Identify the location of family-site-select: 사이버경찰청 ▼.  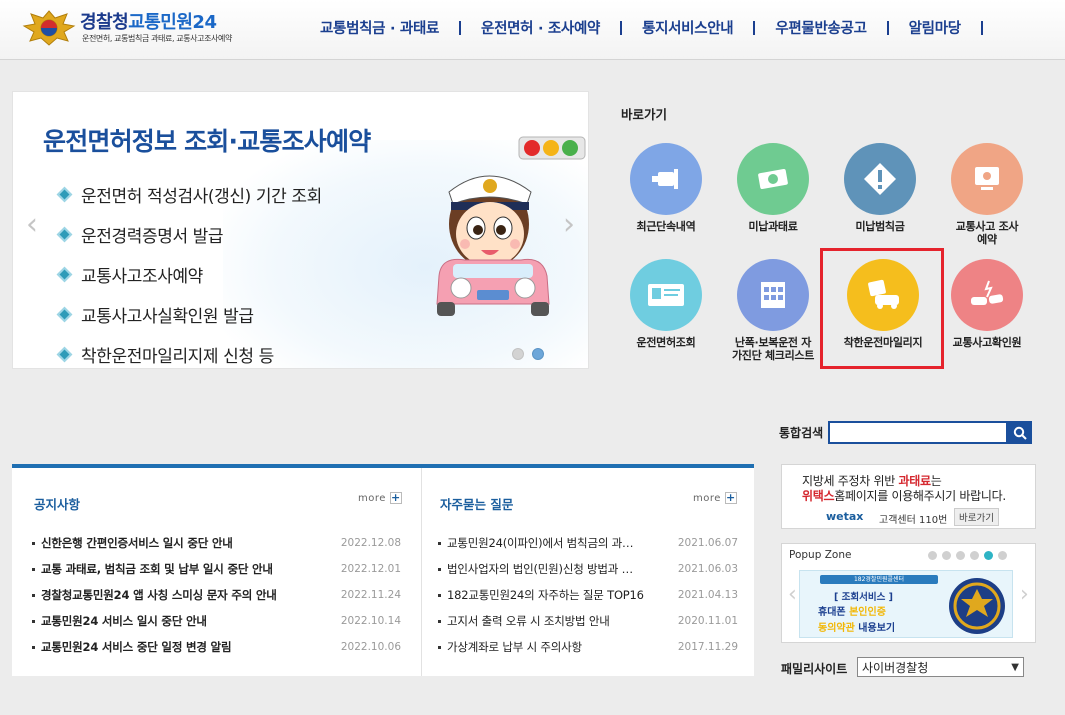
(940, 667).